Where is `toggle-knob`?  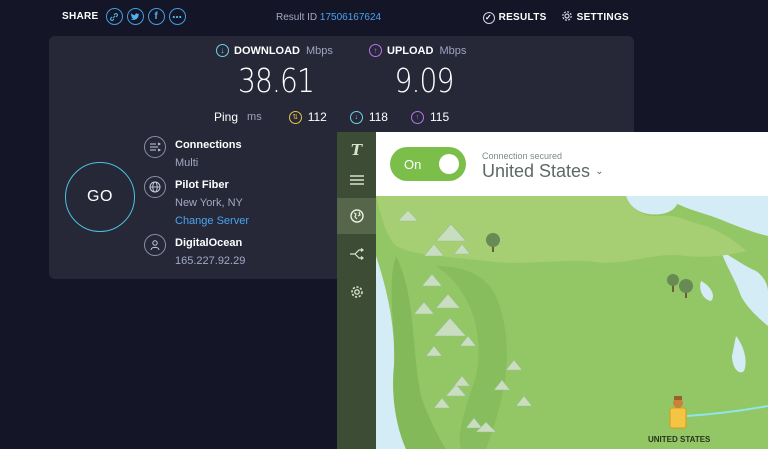
toggle-knob is located at coordinates (449, 164).